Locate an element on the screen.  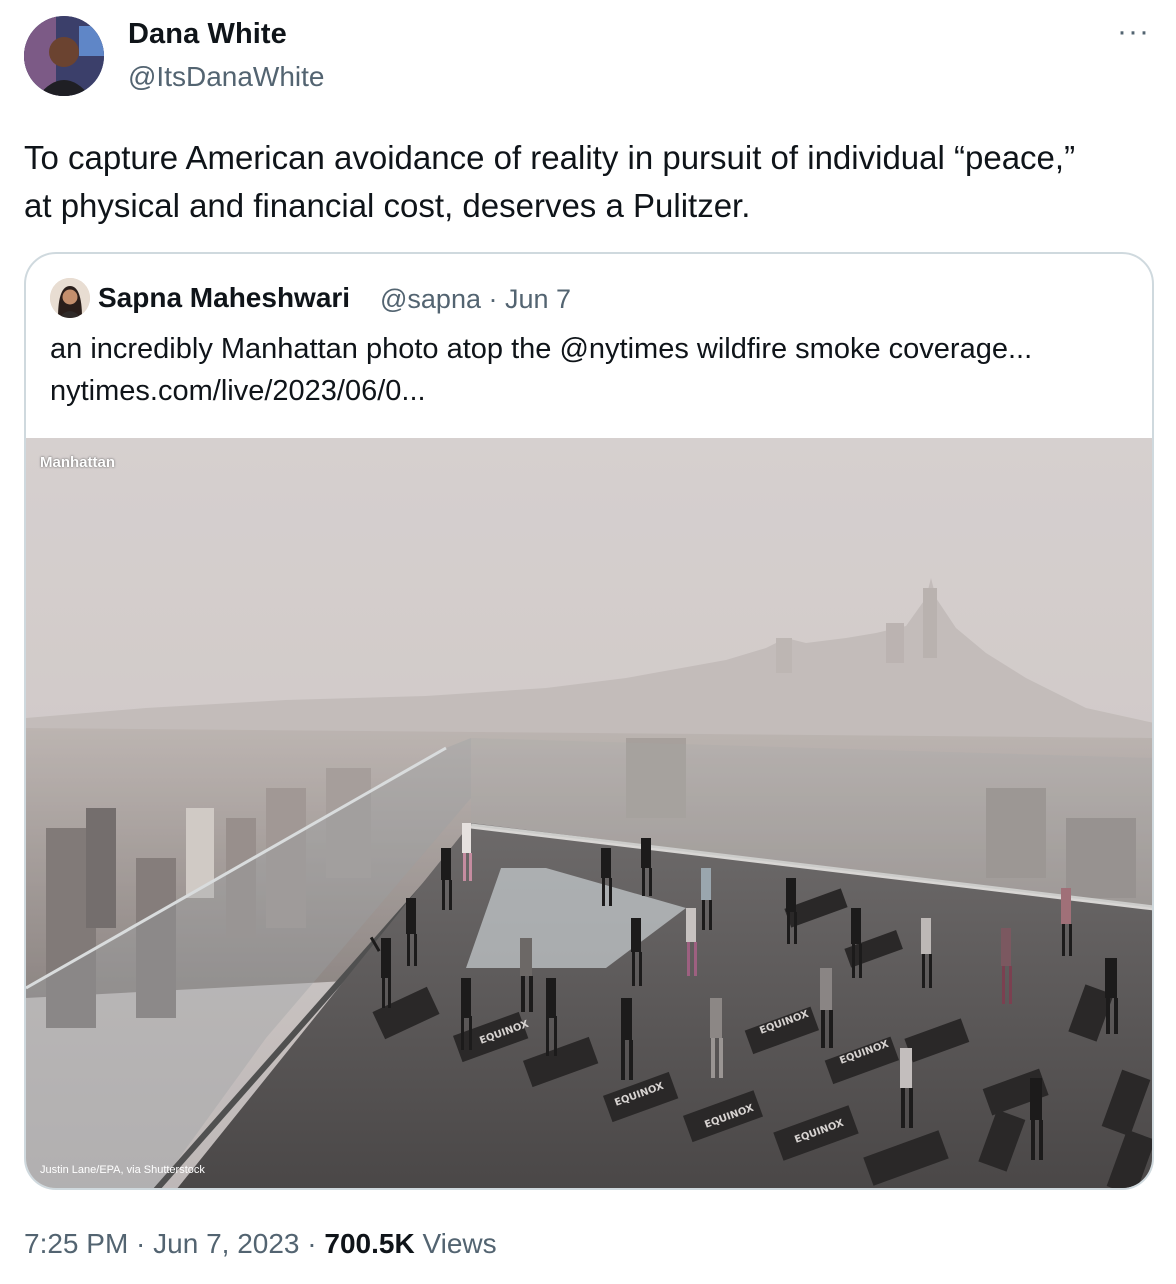
photo-credit: Justin Lane/EPA, via Shutterstock is located at coordinates (122, 1170).